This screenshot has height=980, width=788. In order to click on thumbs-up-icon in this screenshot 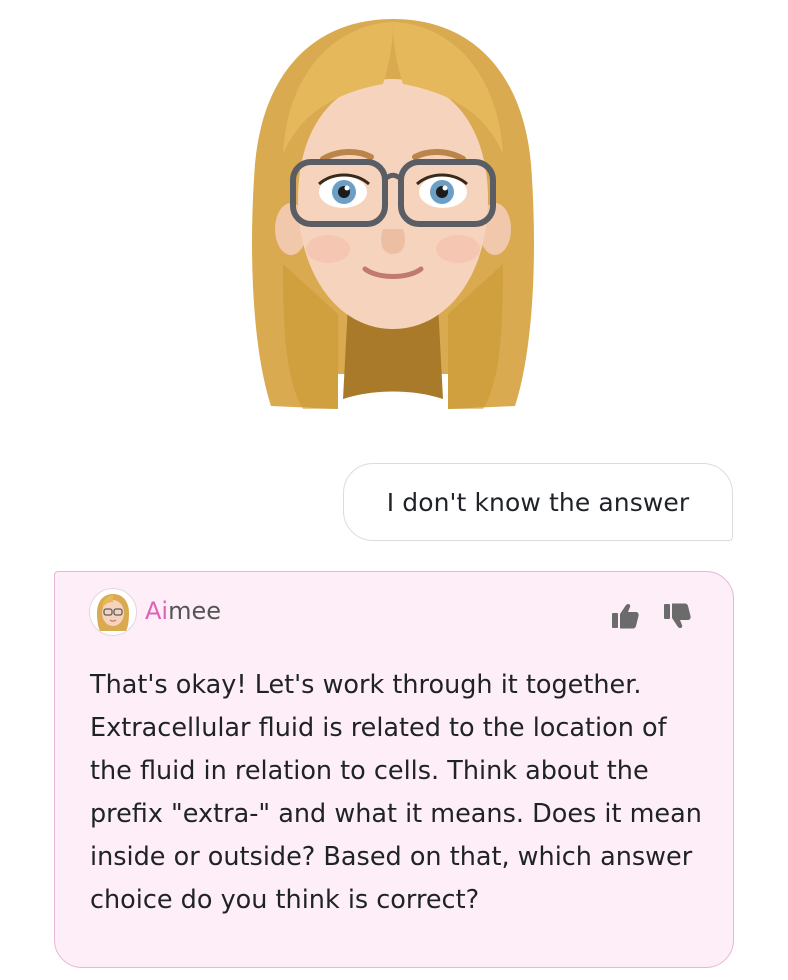, I will do `click(625, 616)`.